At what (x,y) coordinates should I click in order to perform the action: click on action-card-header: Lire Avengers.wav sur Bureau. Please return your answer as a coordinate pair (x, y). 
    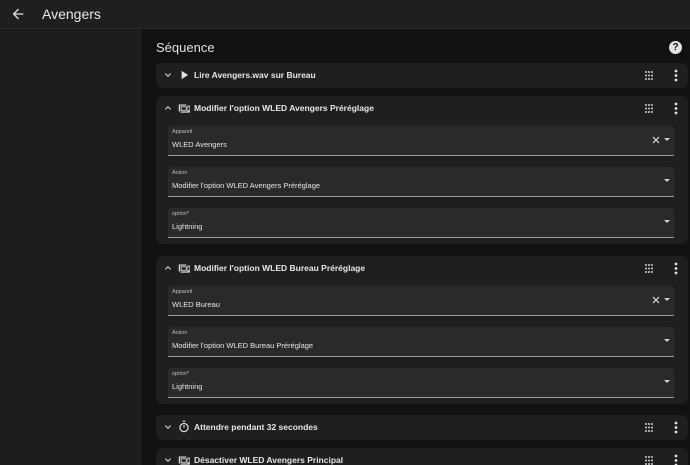
    Looking at the image, I should click on (422, 75).